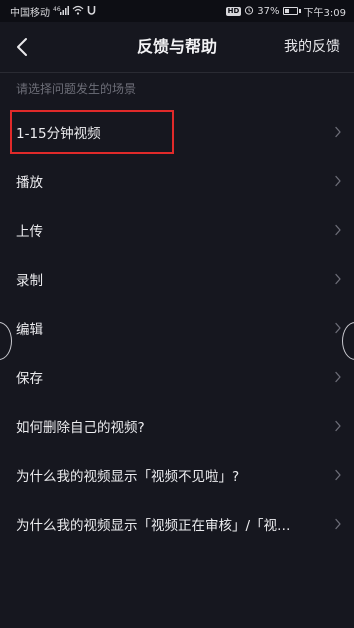  What do you see at coordinates (57, 9) in the screenshot?
I see `svg-text: 46` at bounding box center [57, 9].